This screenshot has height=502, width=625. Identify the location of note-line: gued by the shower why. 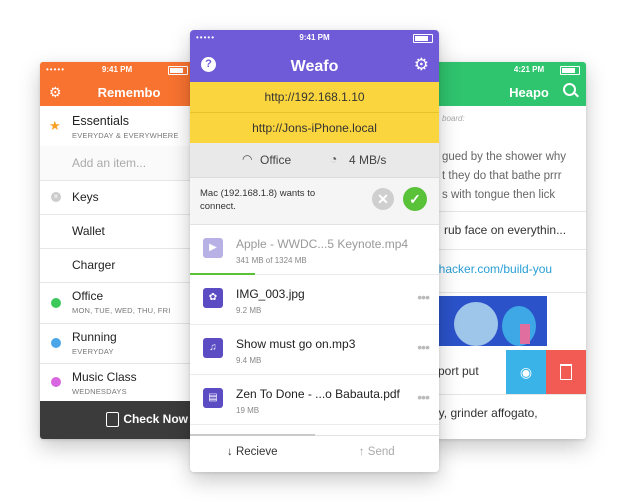
(504, 157).